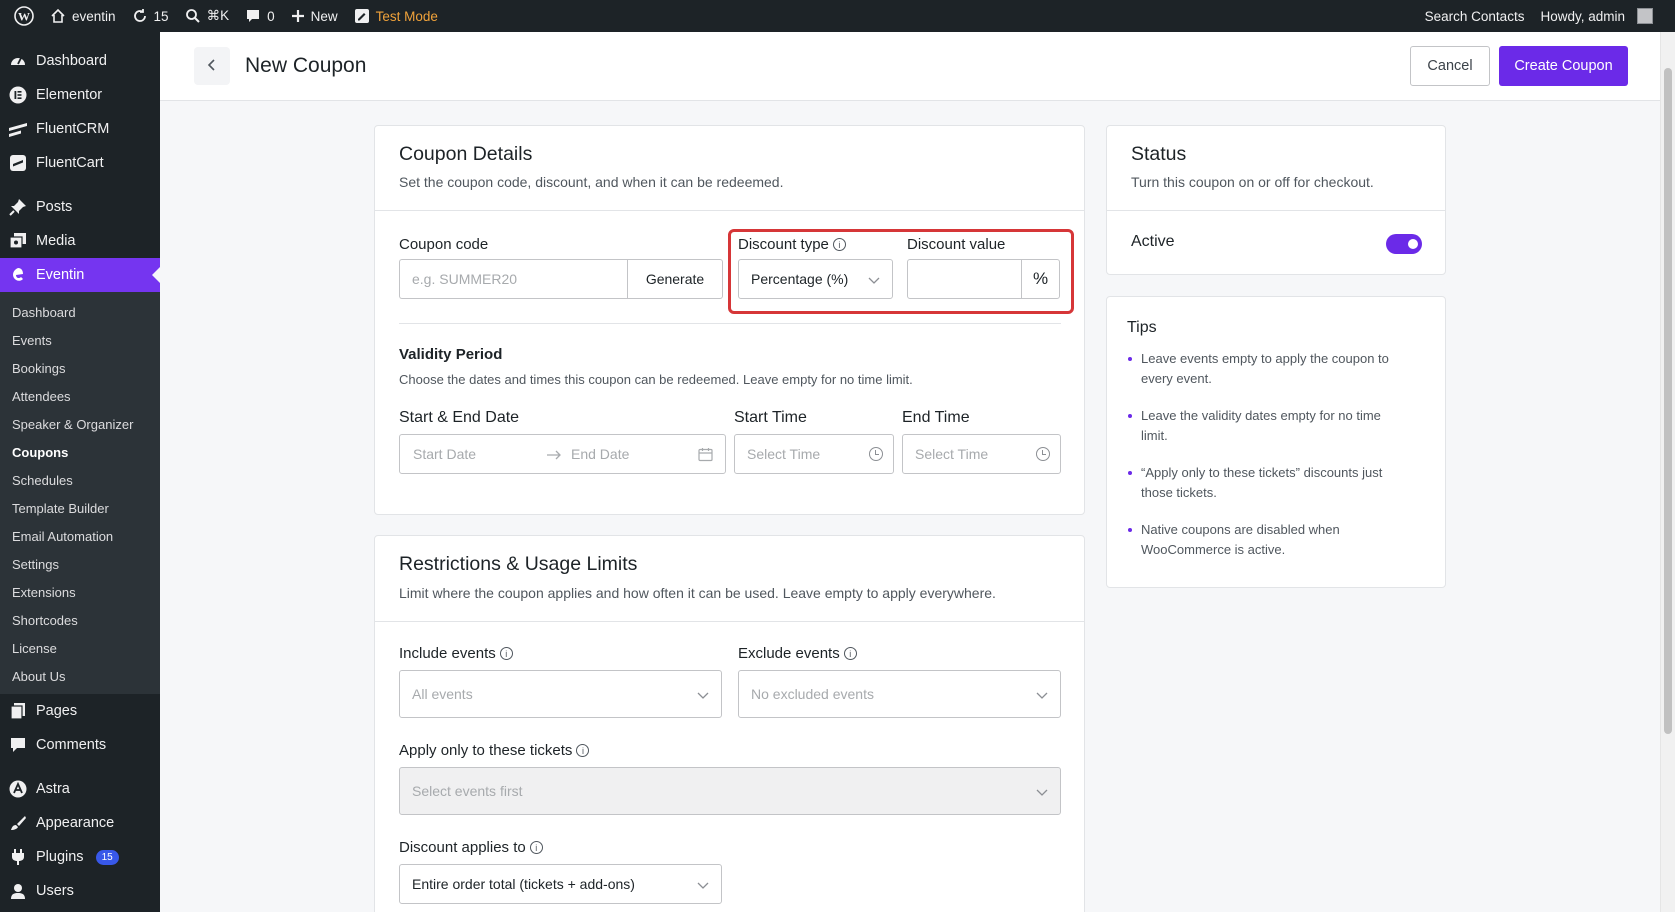  What do you see at coordinates (1475, 16) in the screenshot?
I see `search-contacts-link: Search Contacts` at bounding box center [1475, 16].